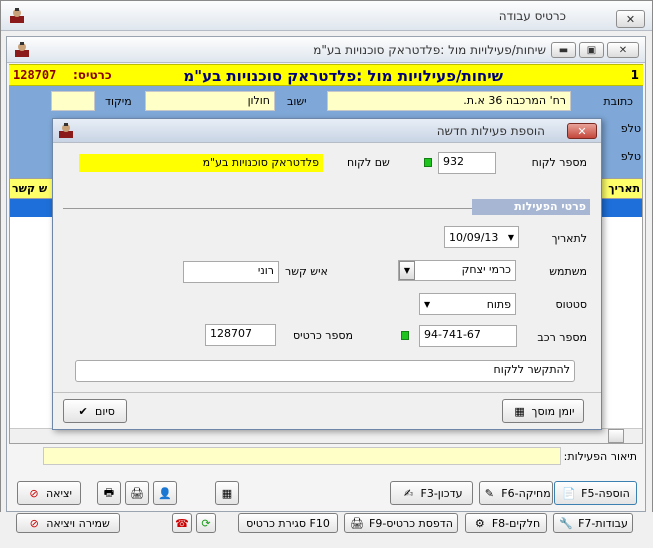 The width and height of the screenshot is (653, 548). What do you see at coordinates (34, 523) in the screenshot?
I see `save-exit-icon: ⊘` at bounding box center [34, 523].